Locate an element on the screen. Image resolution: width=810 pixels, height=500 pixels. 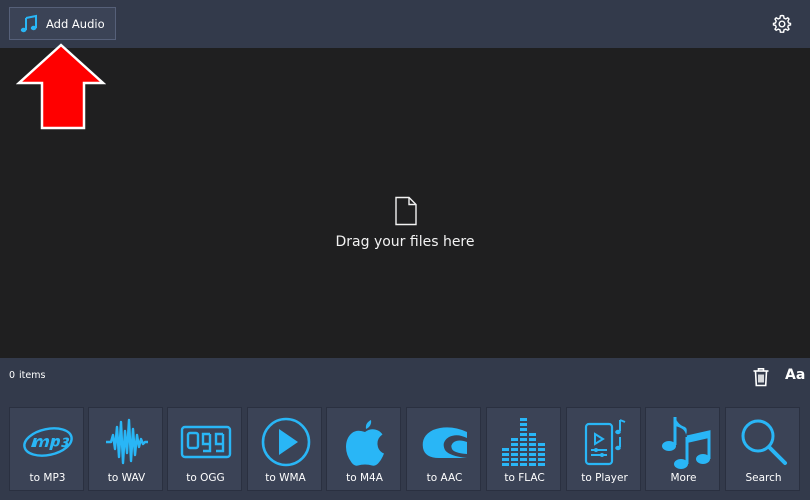
format-label: to OGG is located at coordinates (205, 478).